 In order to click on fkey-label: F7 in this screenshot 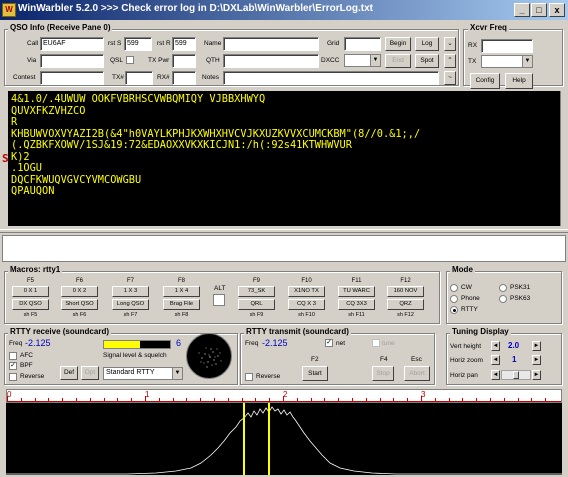, I will do `click(130, 281)`.